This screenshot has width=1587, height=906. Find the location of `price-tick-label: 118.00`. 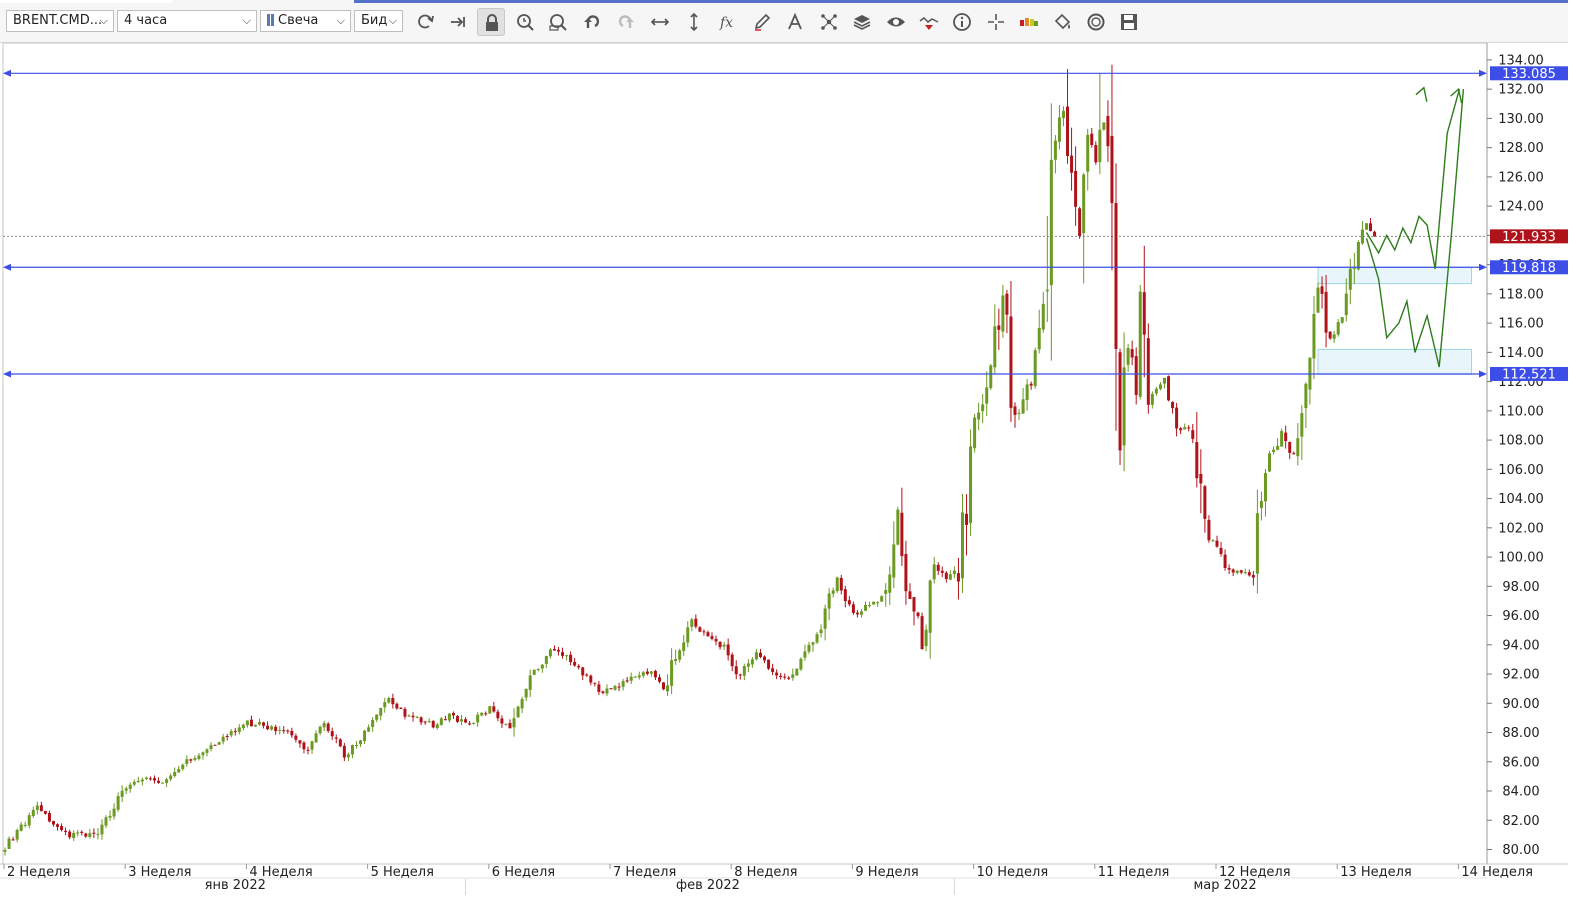

price-tick-label: 118.00 is located at coordinates (1521, 294).